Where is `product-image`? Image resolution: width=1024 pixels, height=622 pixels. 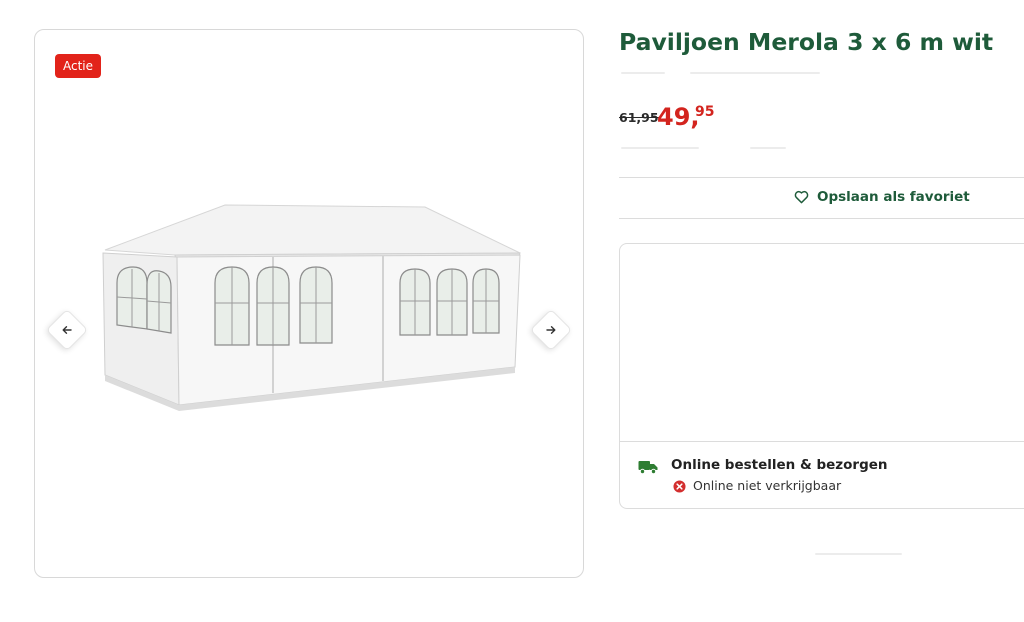
product-image is located at coordinates (311, 307).